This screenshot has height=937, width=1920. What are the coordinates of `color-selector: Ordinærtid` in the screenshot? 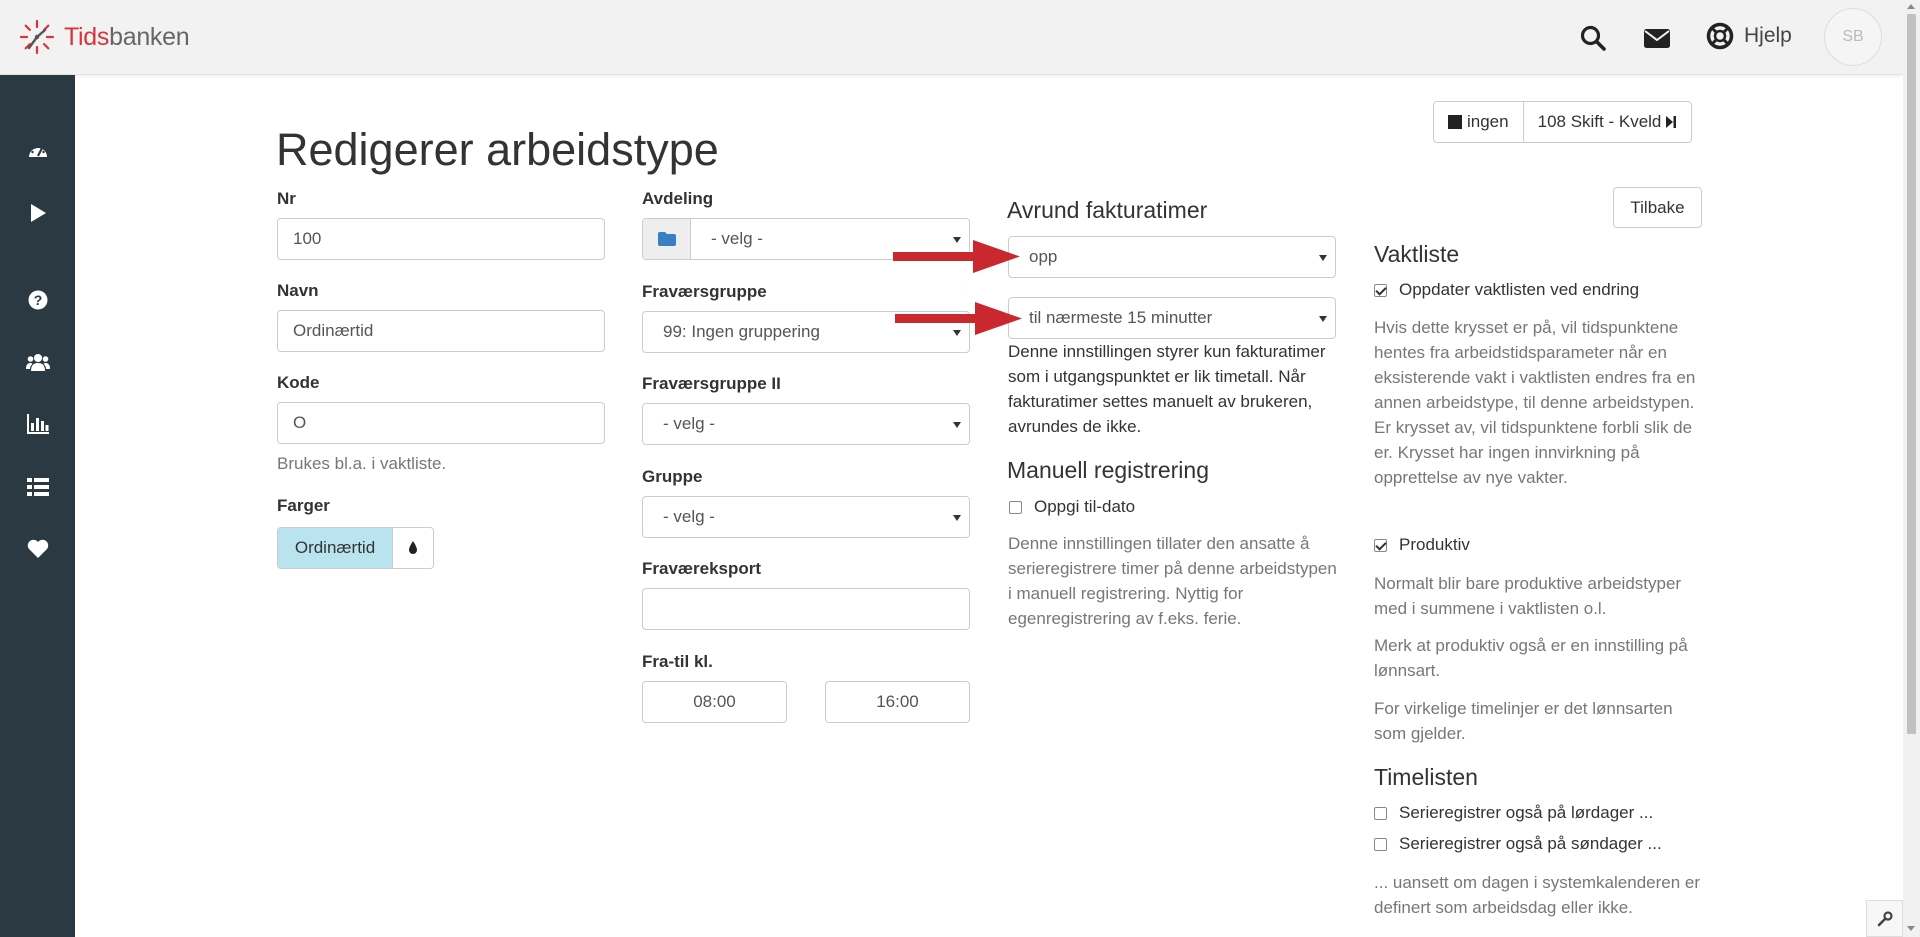 It's located at (355, 548).